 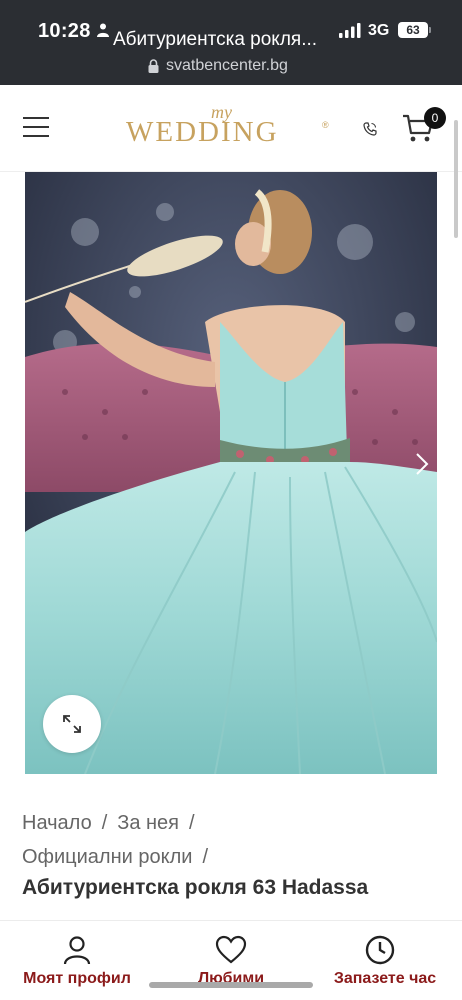 I want to click on expand-icon, so click(x=72, y=724).